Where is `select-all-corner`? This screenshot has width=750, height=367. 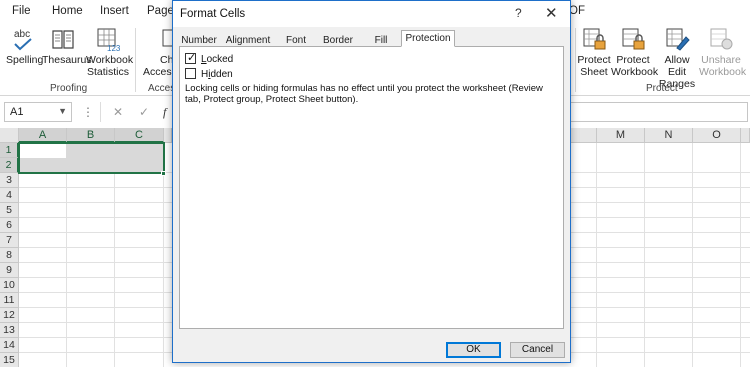
select-all-corner is located at coordinates (9, 135).